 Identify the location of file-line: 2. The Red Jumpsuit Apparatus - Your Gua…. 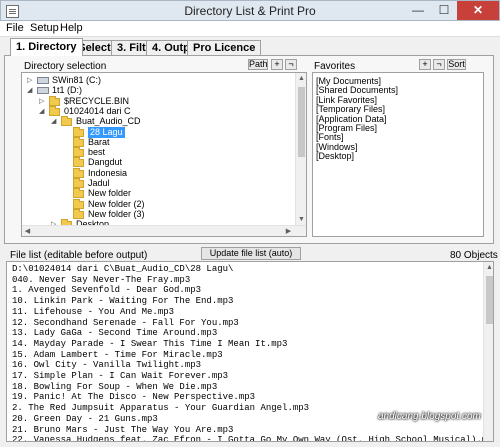
(161, 408).